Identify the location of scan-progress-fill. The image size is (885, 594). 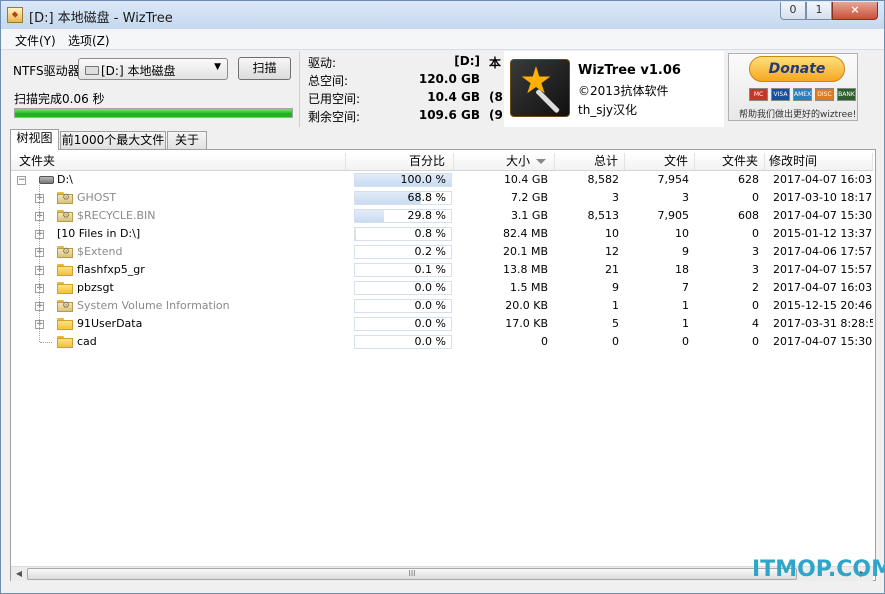
(153, 113).